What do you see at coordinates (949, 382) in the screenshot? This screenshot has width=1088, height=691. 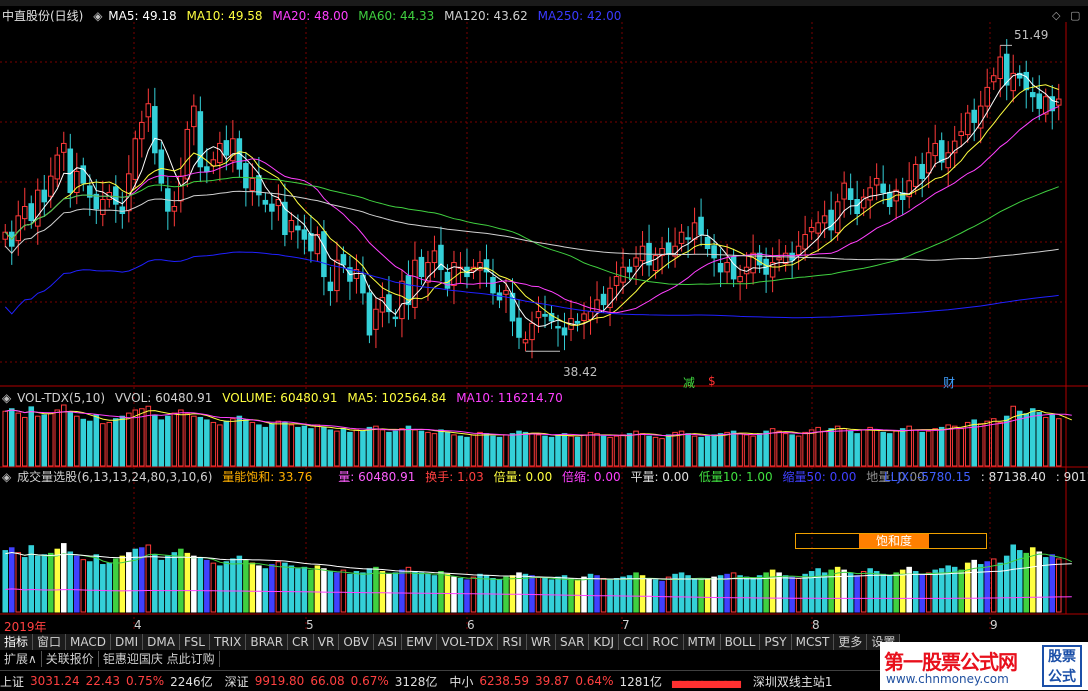 I see `event-cai-marker: 财` at bounding box center [949, 382].